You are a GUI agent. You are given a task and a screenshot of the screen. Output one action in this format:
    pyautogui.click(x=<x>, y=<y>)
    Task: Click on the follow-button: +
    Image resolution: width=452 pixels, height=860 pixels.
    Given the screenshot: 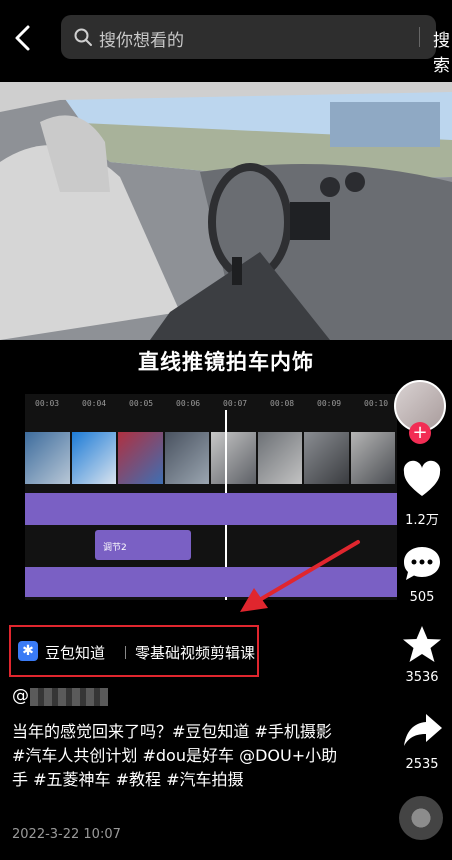 What is the action you would take?
    pyautogui.click(x=420, y=433)
    